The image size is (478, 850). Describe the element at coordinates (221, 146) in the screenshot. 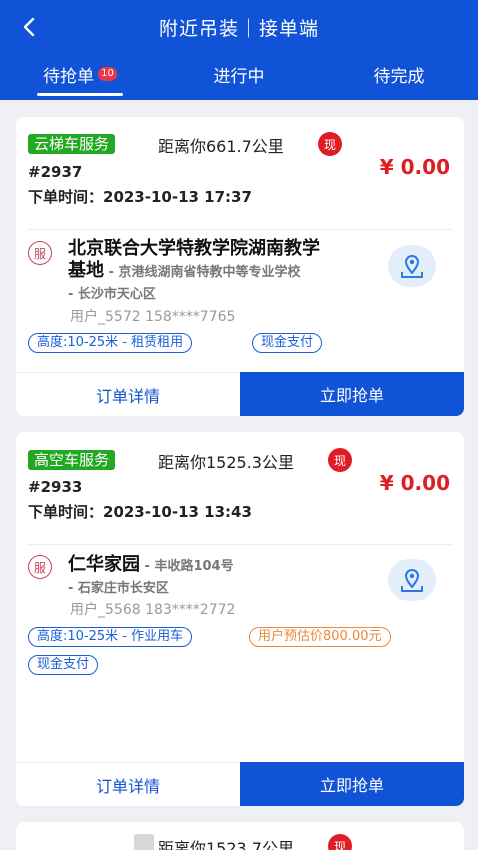

I see `distance-text: 距离你661.7公里` at that location.